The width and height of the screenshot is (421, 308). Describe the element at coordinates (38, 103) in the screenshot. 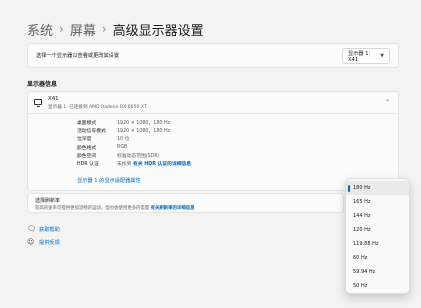

I see `monitor-icon` at that location.